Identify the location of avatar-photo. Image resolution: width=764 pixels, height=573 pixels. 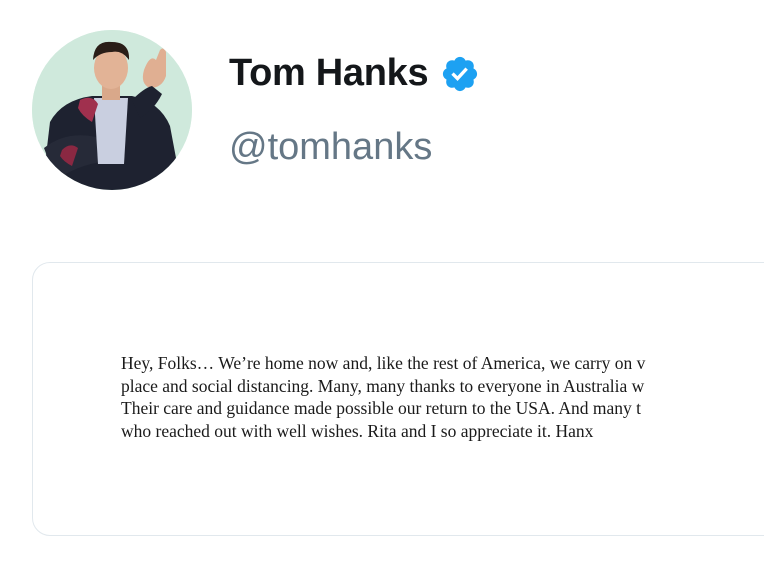
(112, 110).